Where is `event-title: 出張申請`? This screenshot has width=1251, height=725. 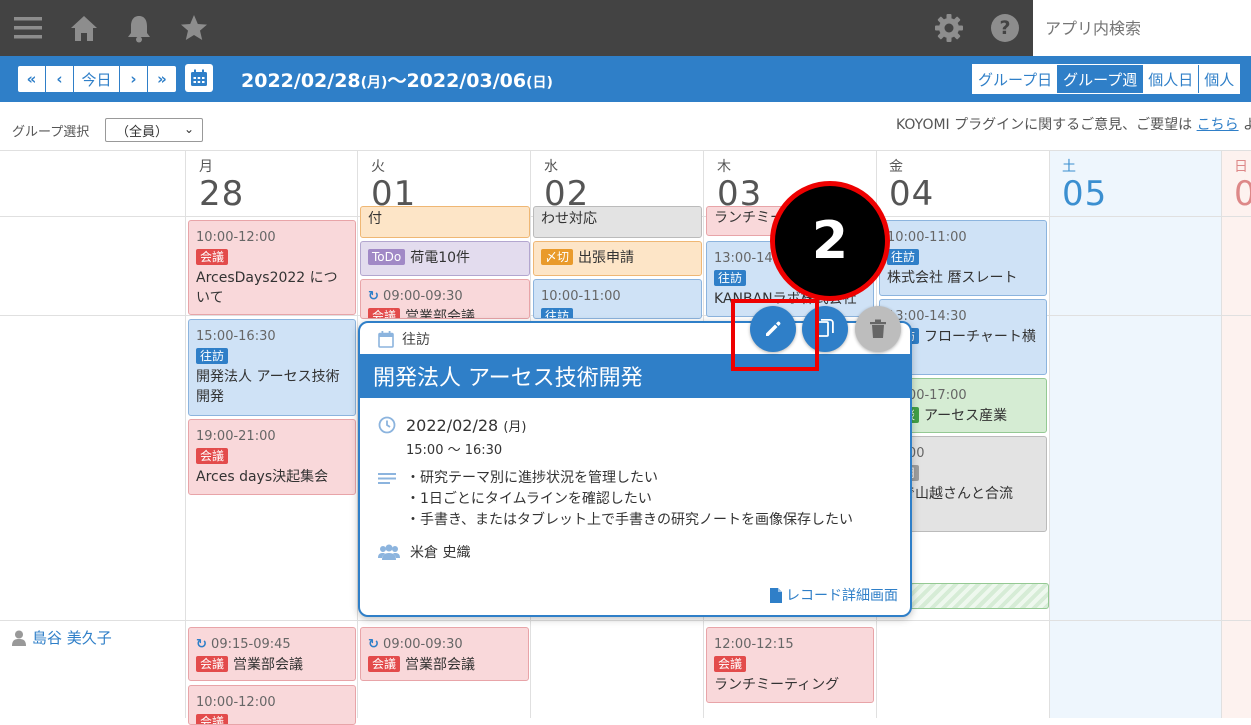 event-title: 出張申請 is located at coordinates (606, 258).